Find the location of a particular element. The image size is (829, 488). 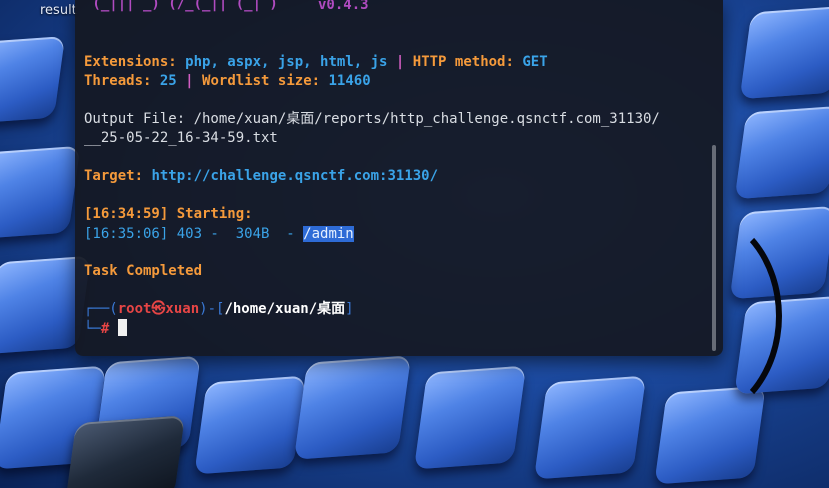

desktop-icon-label: result is located at coordinates (58, 10).